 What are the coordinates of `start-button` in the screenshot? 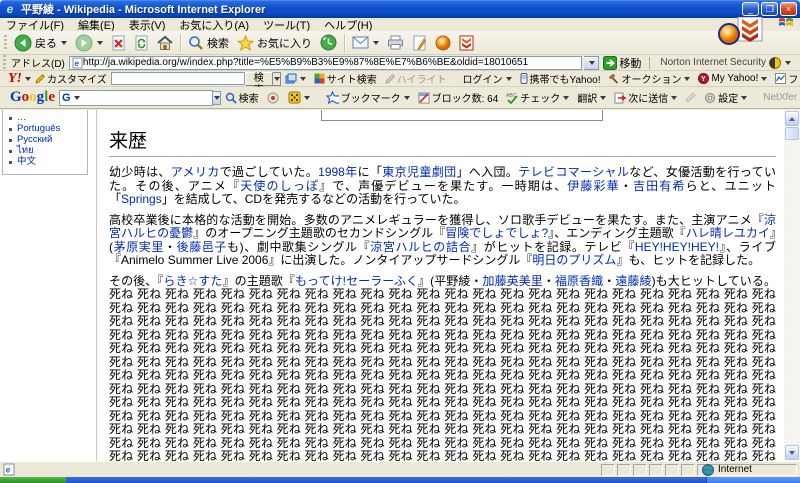 It's located at (33, 480).